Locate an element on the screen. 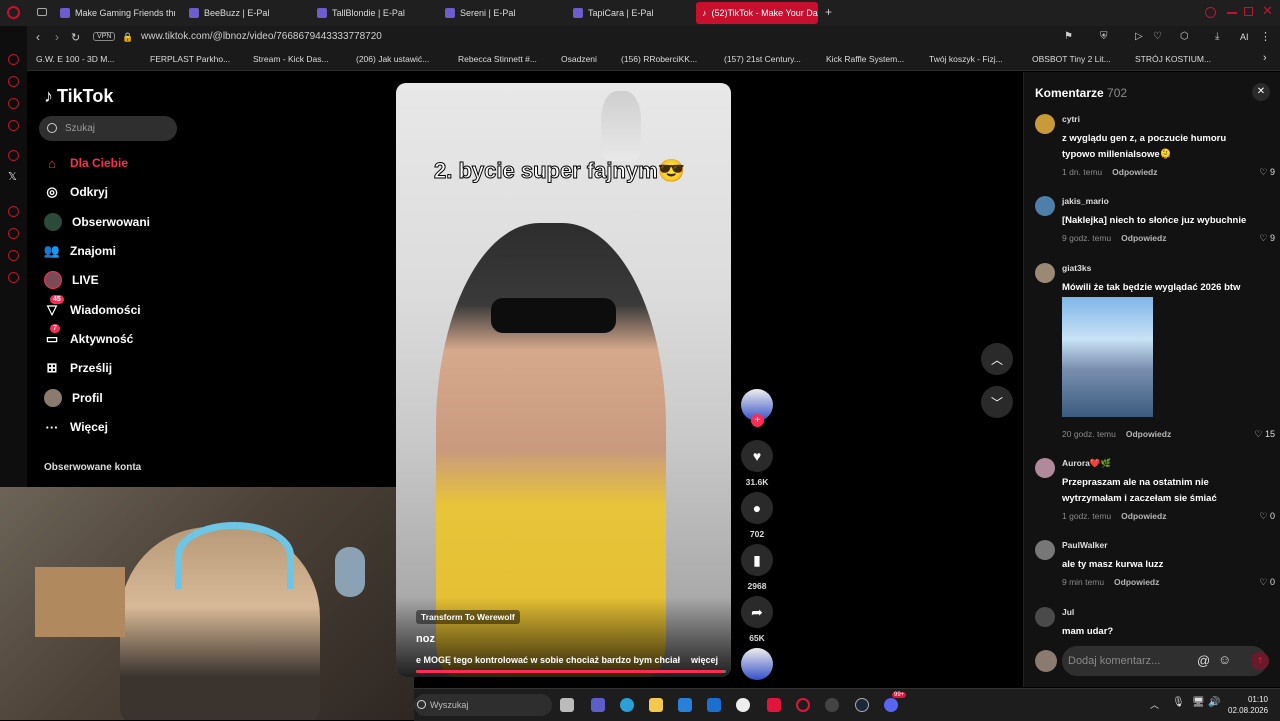  volume-icon: 🔊 is located at coordinates (1214, 702).